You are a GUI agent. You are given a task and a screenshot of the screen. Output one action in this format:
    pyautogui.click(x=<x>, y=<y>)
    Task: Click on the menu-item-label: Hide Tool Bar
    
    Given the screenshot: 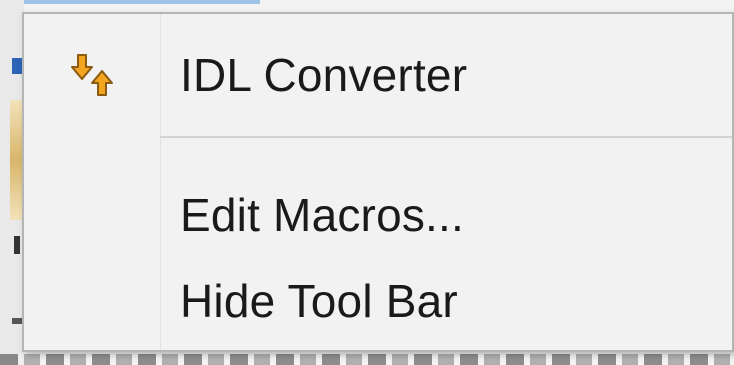 What is the action you would take?
    pyautogui.click(x=319, y=301)
    